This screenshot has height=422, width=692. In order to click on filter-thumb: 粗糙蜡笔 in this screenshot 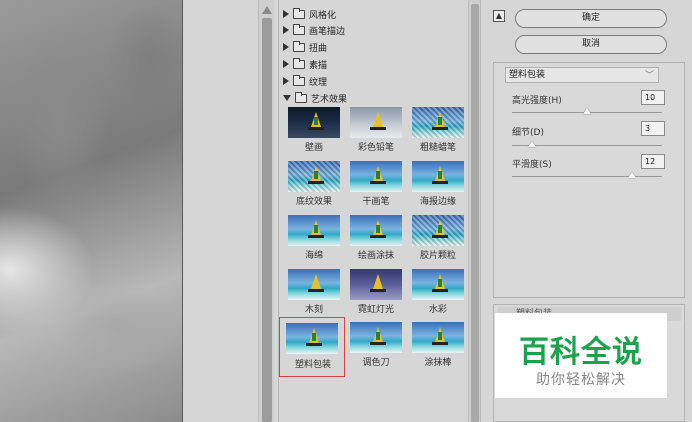, I will do `click(438, 130)`.